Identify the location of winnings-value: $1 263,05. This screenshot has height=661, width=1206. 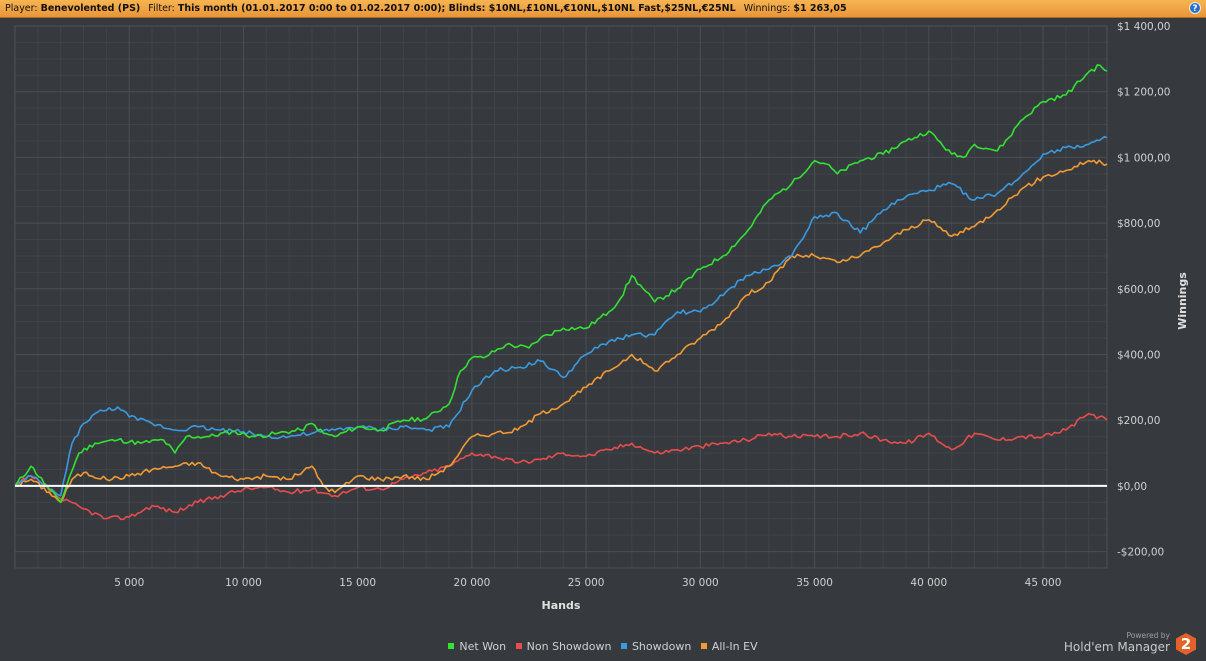
(820, 8).